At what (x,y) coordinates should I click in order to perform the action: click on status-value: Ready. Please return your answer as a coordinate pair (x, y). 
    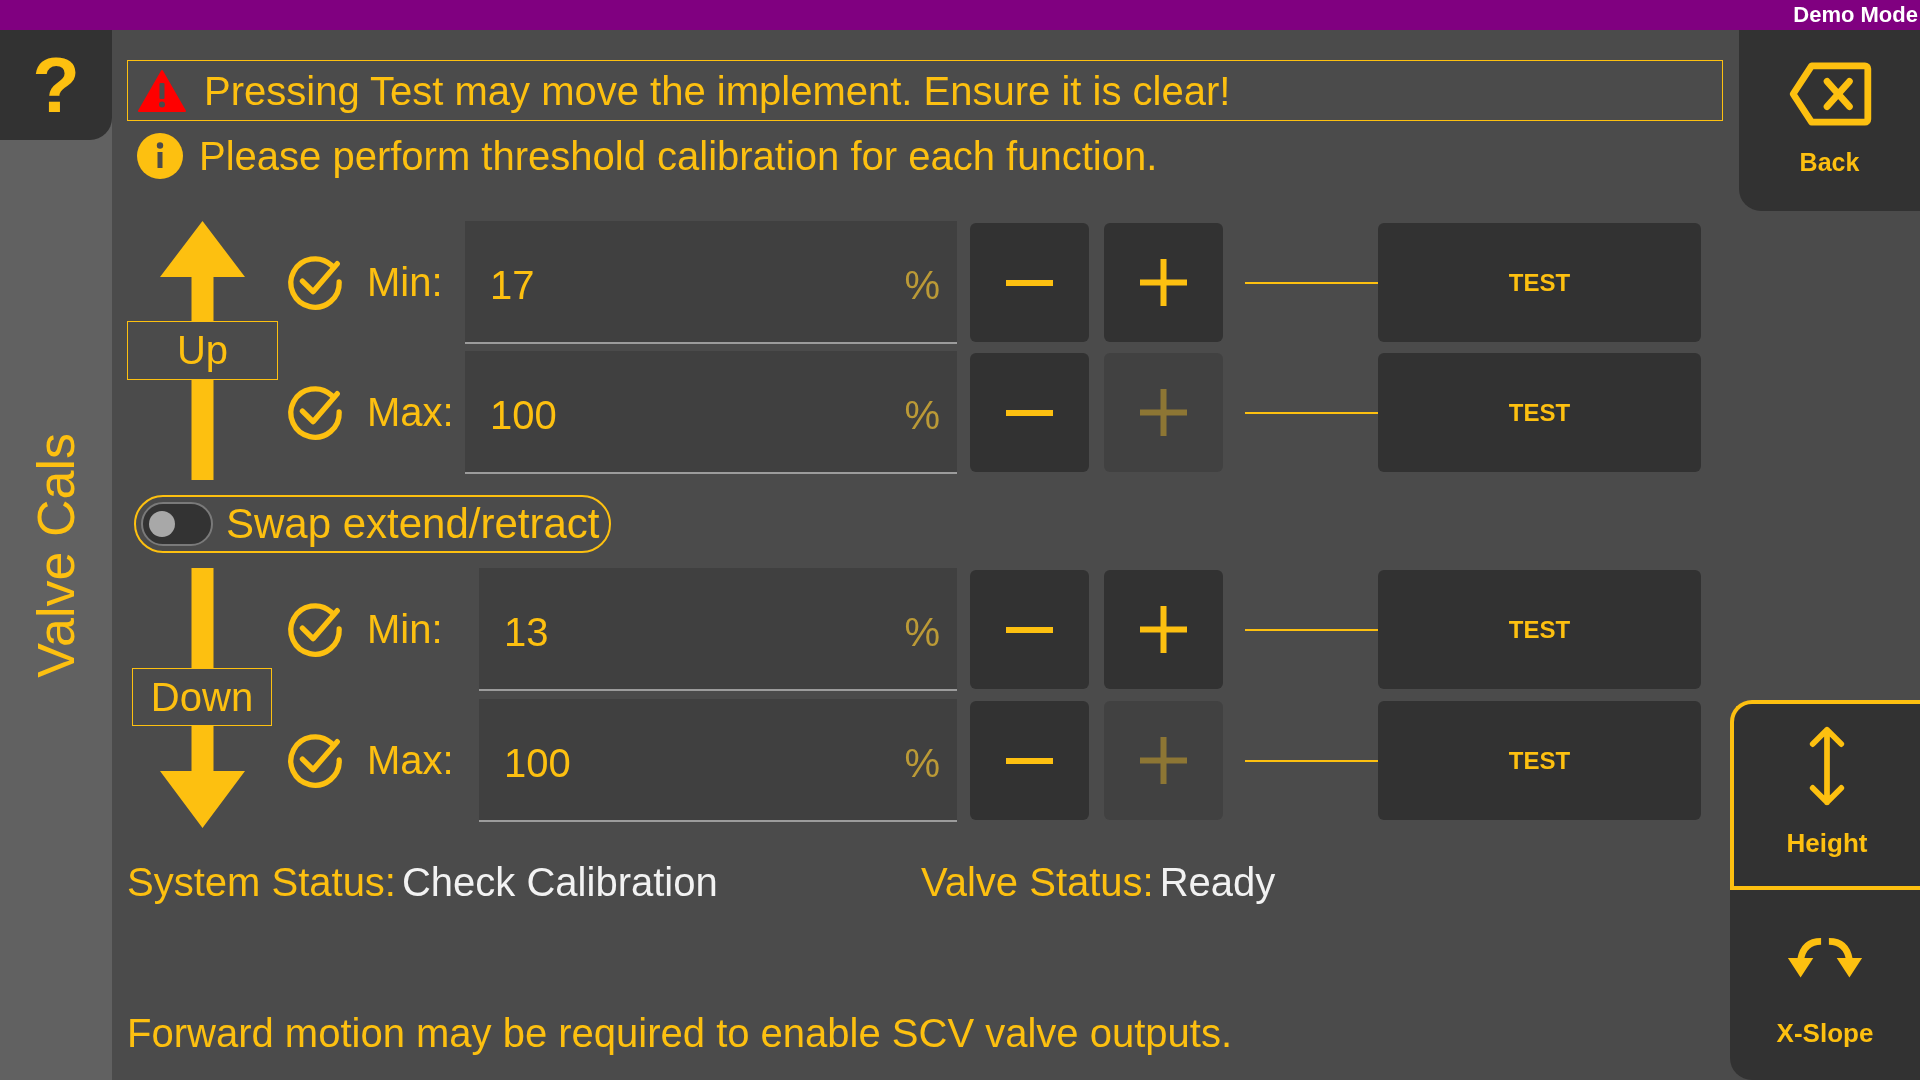
    Looking at the image, I should click on (1217, 882).